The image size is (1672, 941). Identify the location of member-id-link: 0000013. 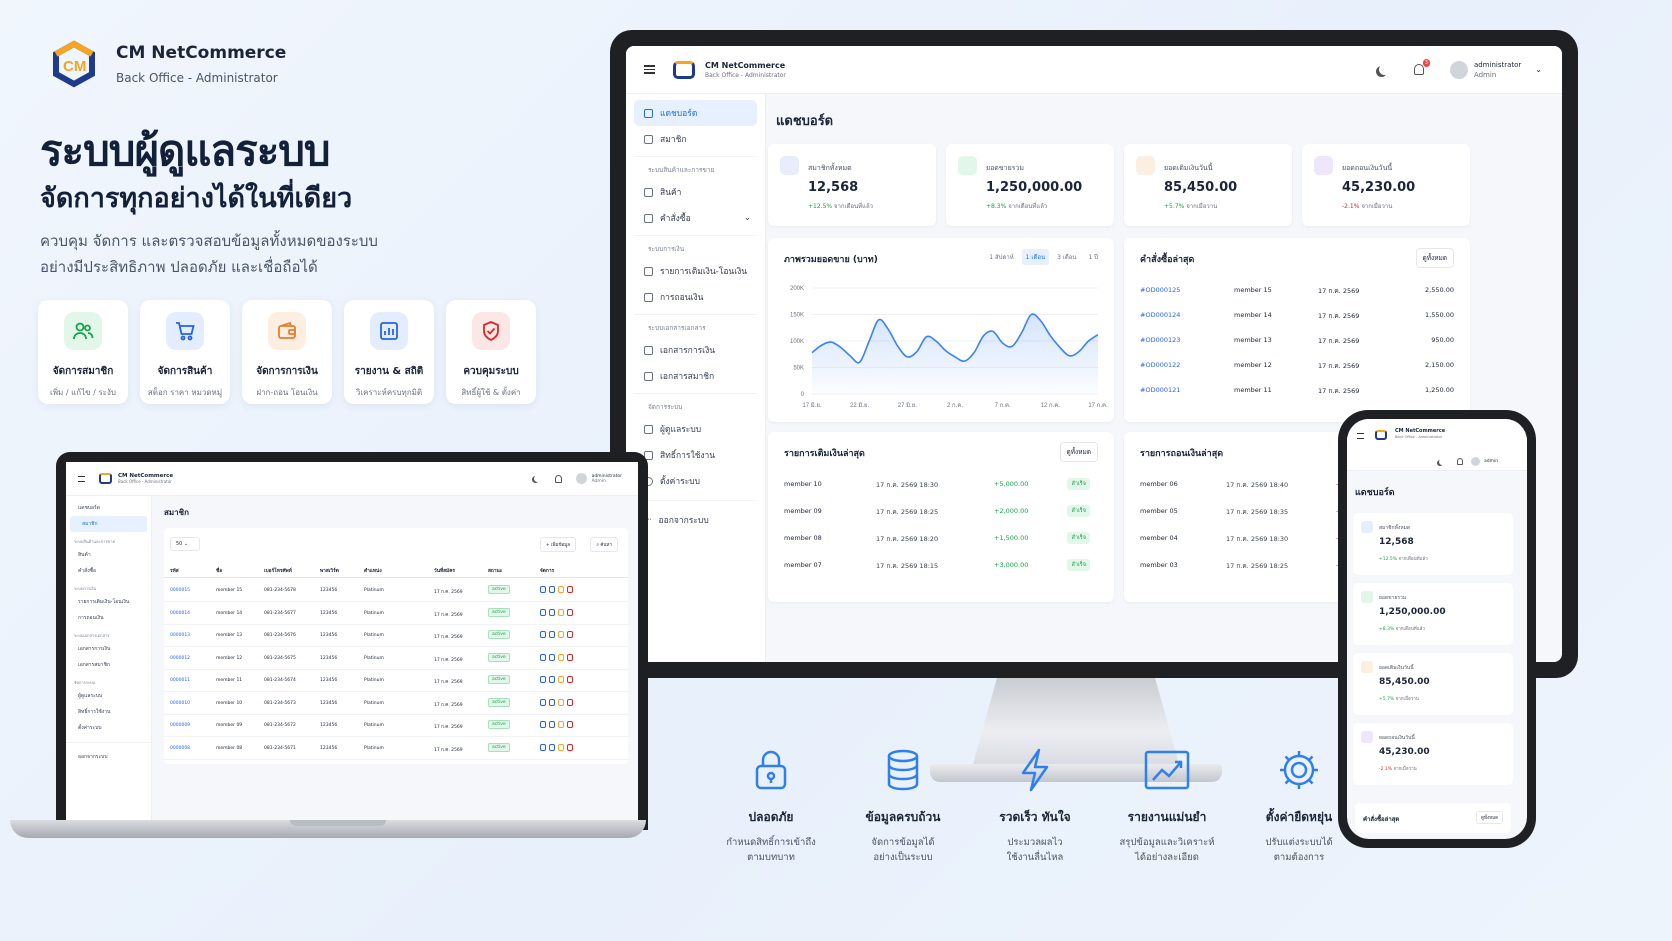
(180, 635).